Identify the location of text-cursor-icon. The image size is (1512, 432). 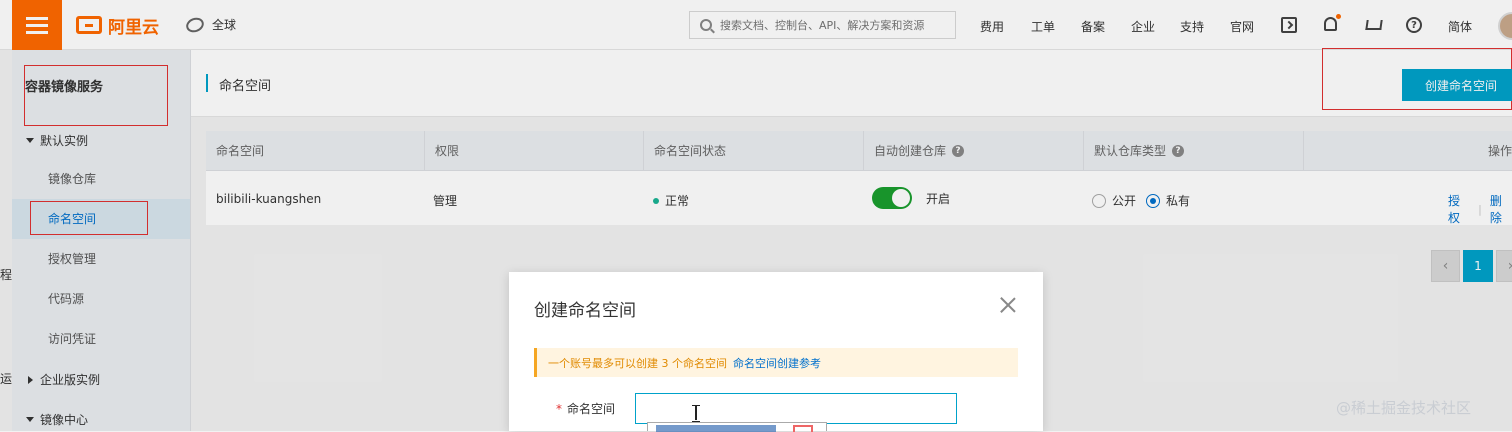
(696, 413).